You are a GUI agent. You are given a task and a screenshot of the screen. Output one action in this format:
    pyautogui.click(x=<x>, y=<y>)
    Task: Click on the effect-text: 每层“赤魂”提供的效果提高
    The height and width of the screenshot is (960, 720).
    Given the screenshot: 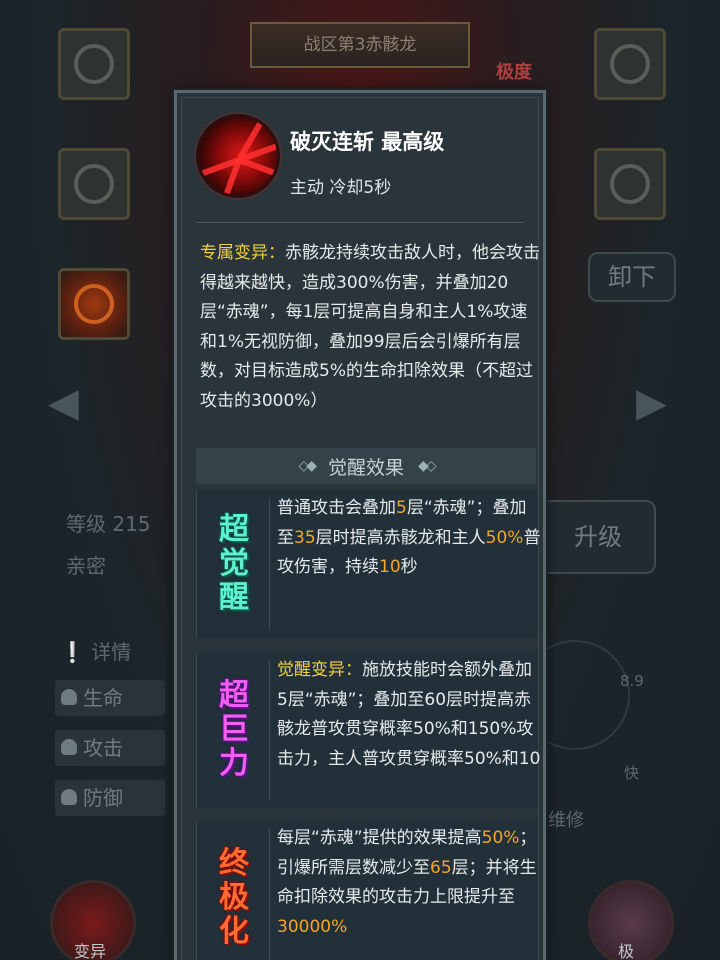 What is the action you would take?
    pyautogui.click(x=379, y=838)
    